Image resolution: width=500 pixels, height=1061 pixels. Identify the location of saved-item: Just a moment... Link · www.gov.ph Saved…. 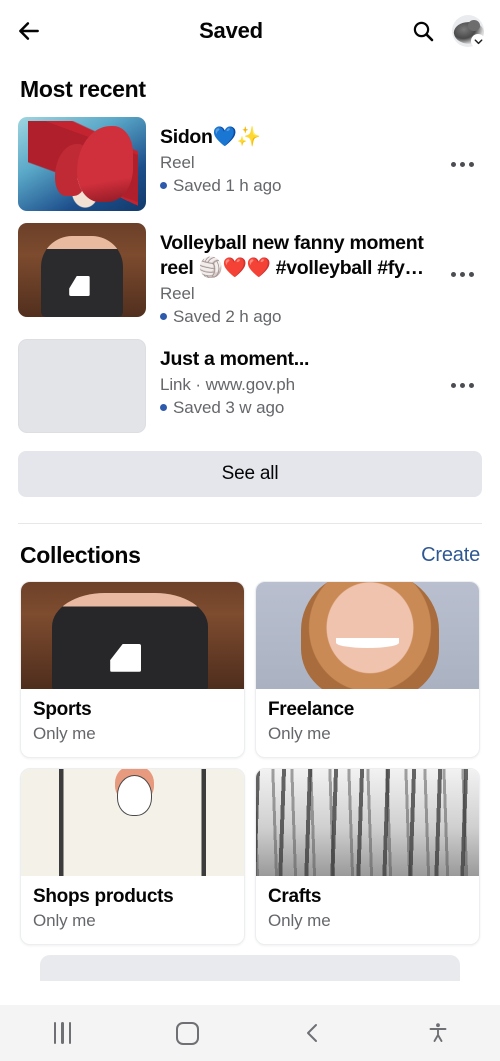
(250, 388).